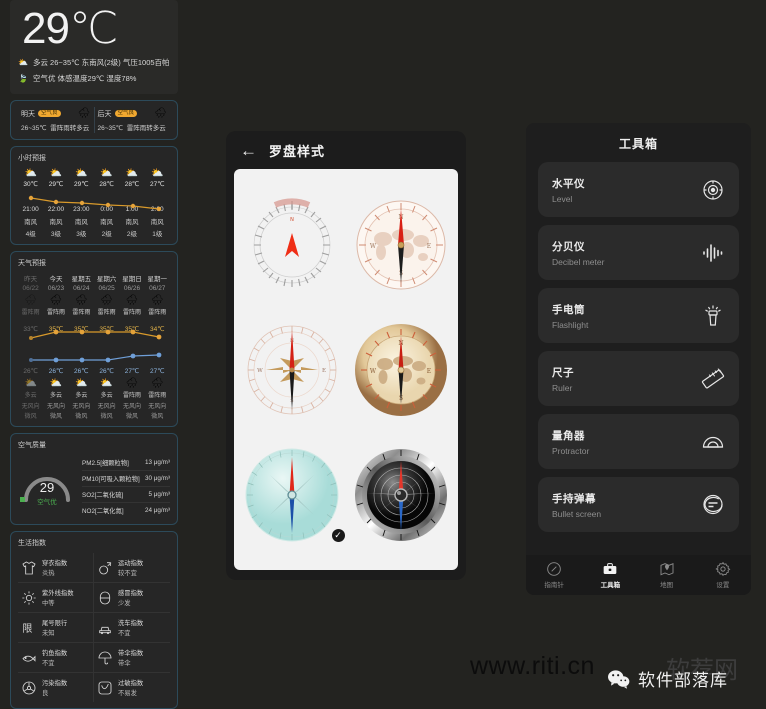 The height and width of the screenshot is (709, 766). I want to click on sport-icon, so click(105, 568).